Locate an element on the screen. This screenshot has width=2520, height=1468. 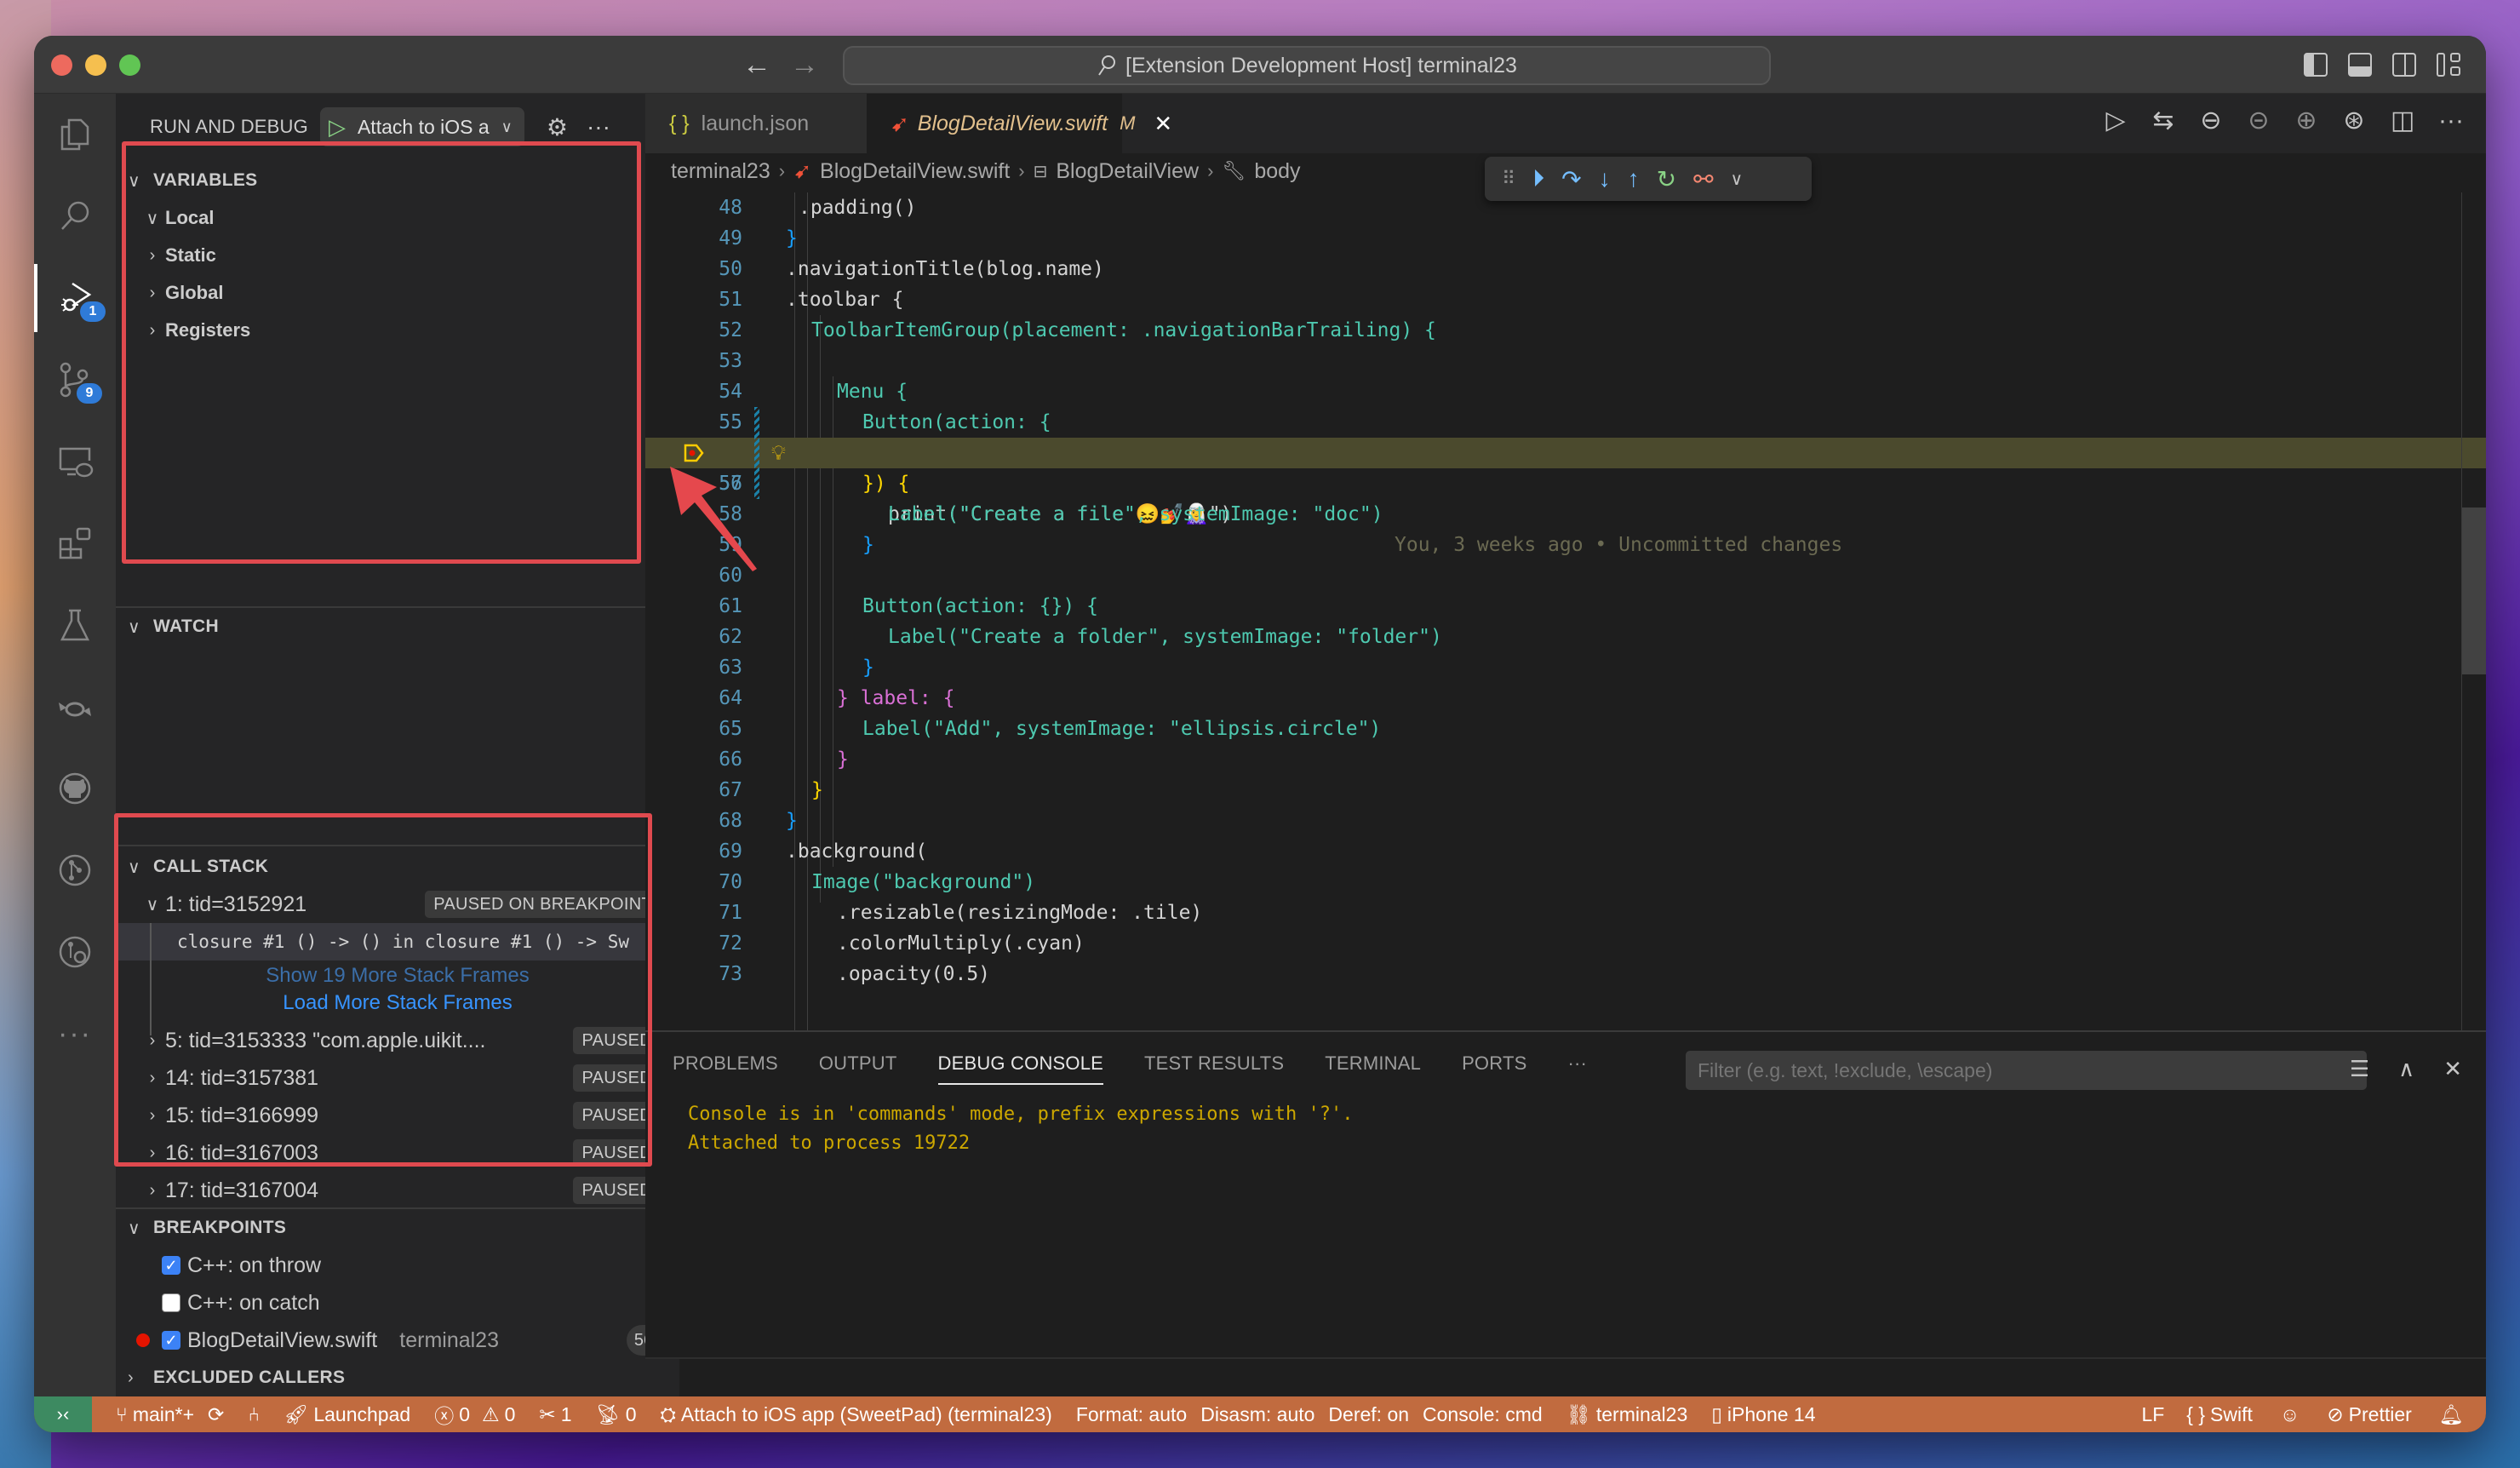
run-icon: ▷ is located at coordinates (2116, 120).